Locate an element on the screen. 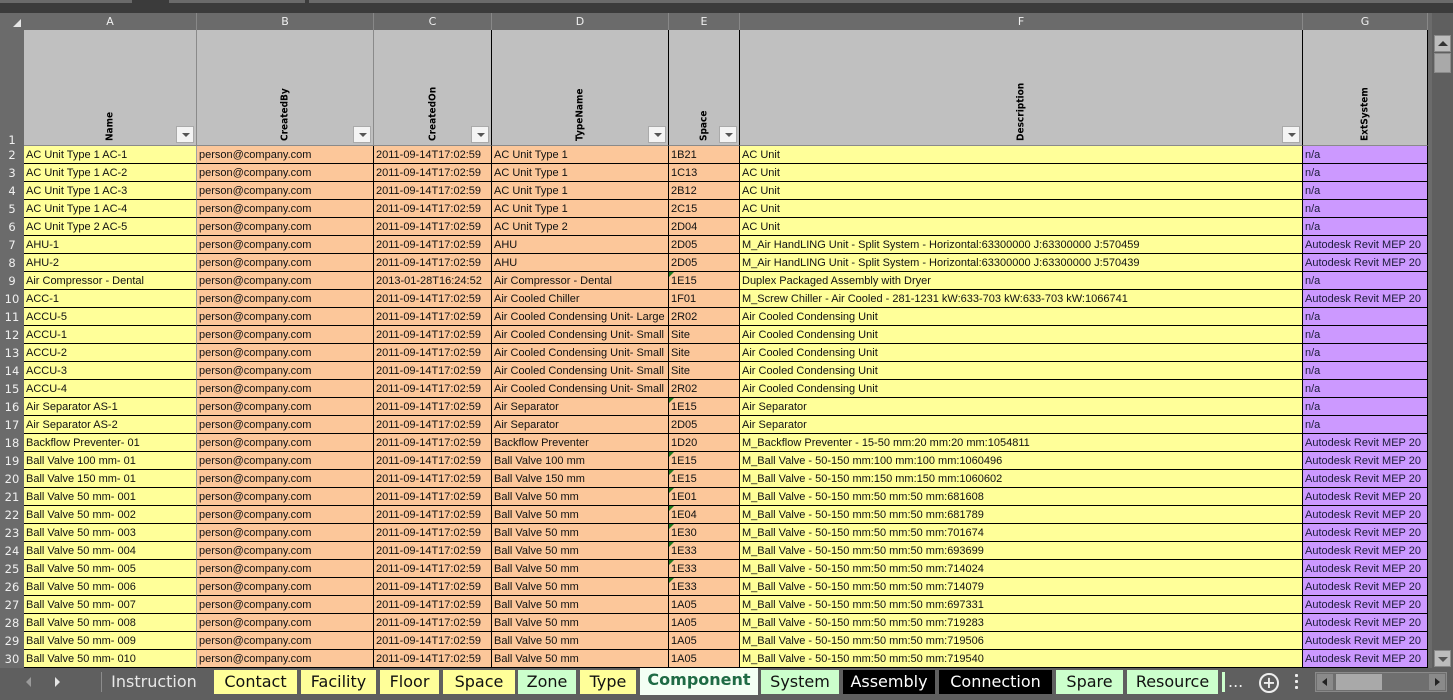  cell-typename: Air Separator is located at coordinates (580, 407).